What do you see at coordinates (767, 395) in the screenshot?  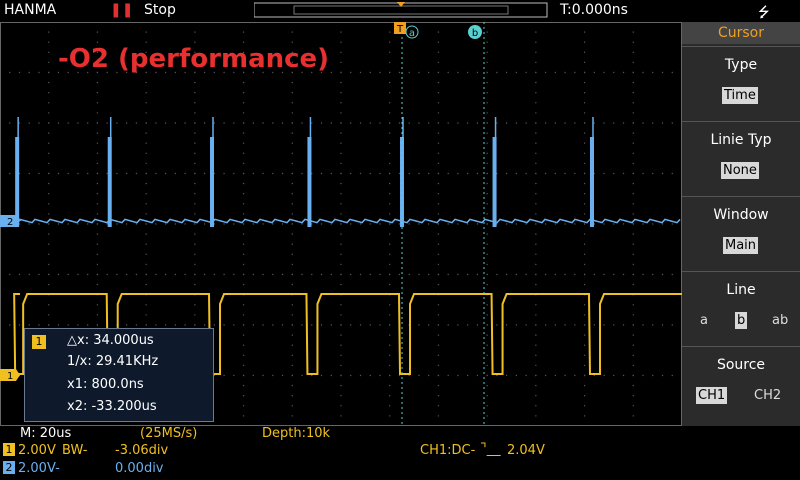 I see `source-option-ch2: CH2` at bounding box center [767, 395].